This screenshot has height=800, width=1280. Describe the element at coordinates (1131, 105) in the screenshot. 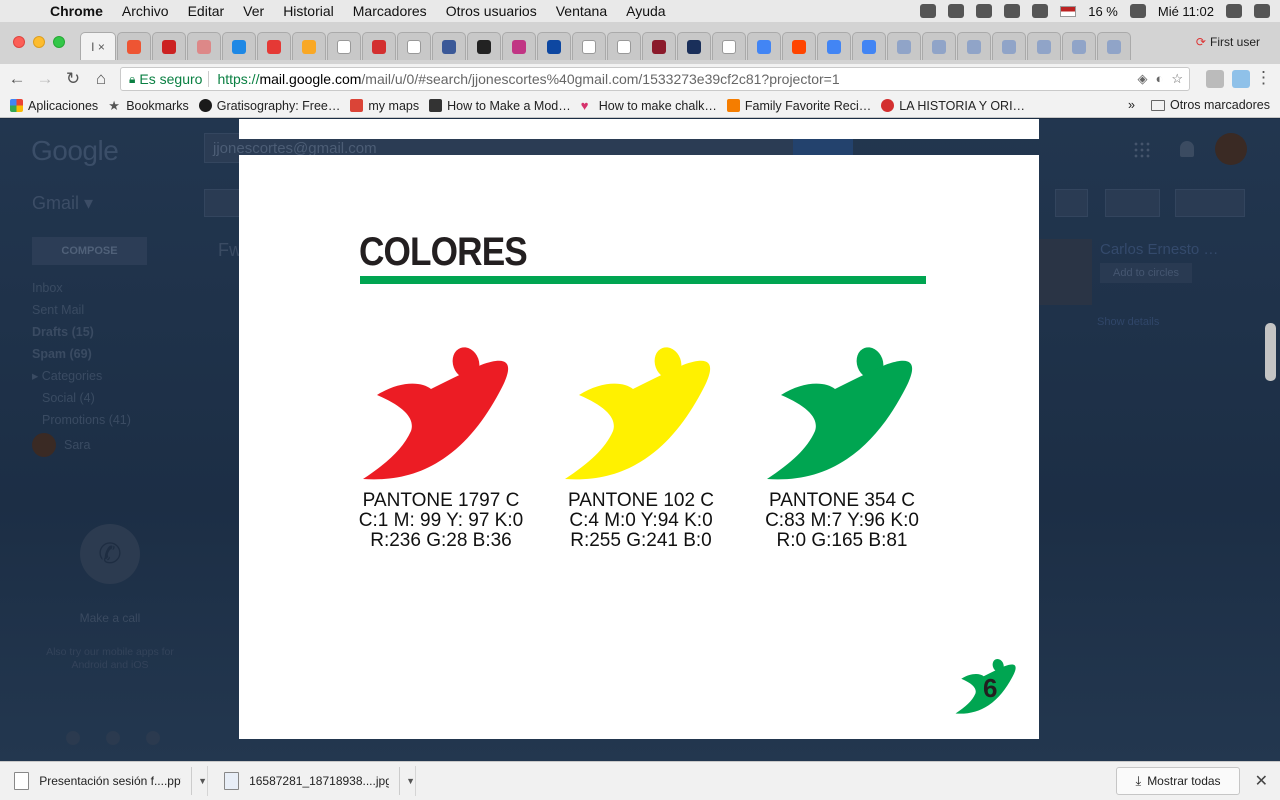

I see `bookmarks-more-button: »` at that location.